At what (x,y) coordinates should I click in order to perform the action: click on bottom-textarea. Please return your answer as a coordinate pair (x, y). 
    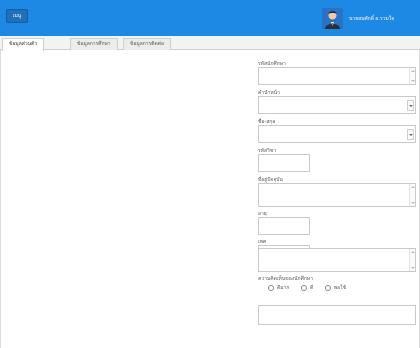
    Looking at the image, I should click on (337, 315).